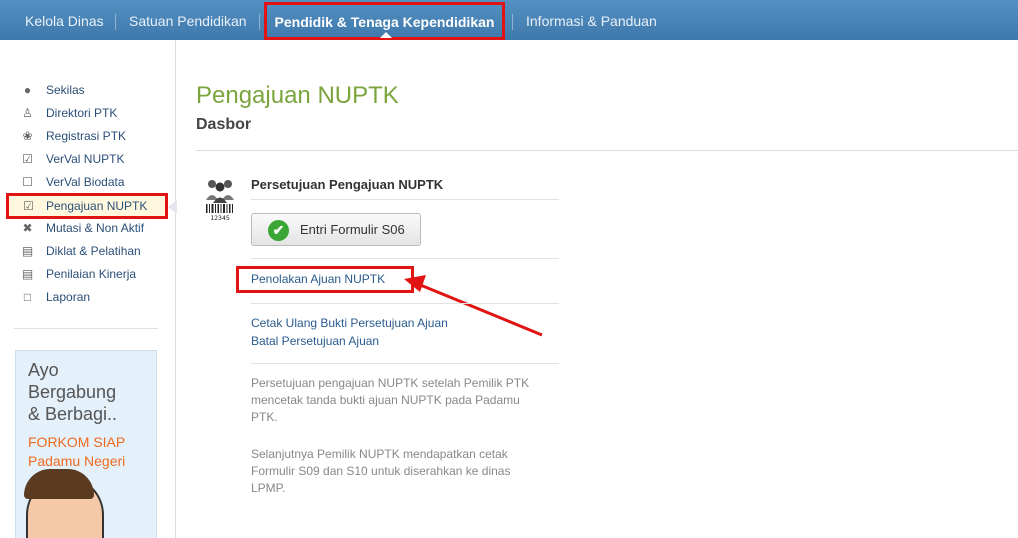  Describe the element at coordinates (85, 159) in the screenshot. I see `sidebar-item-label: VerVal NUPTK` at that location.